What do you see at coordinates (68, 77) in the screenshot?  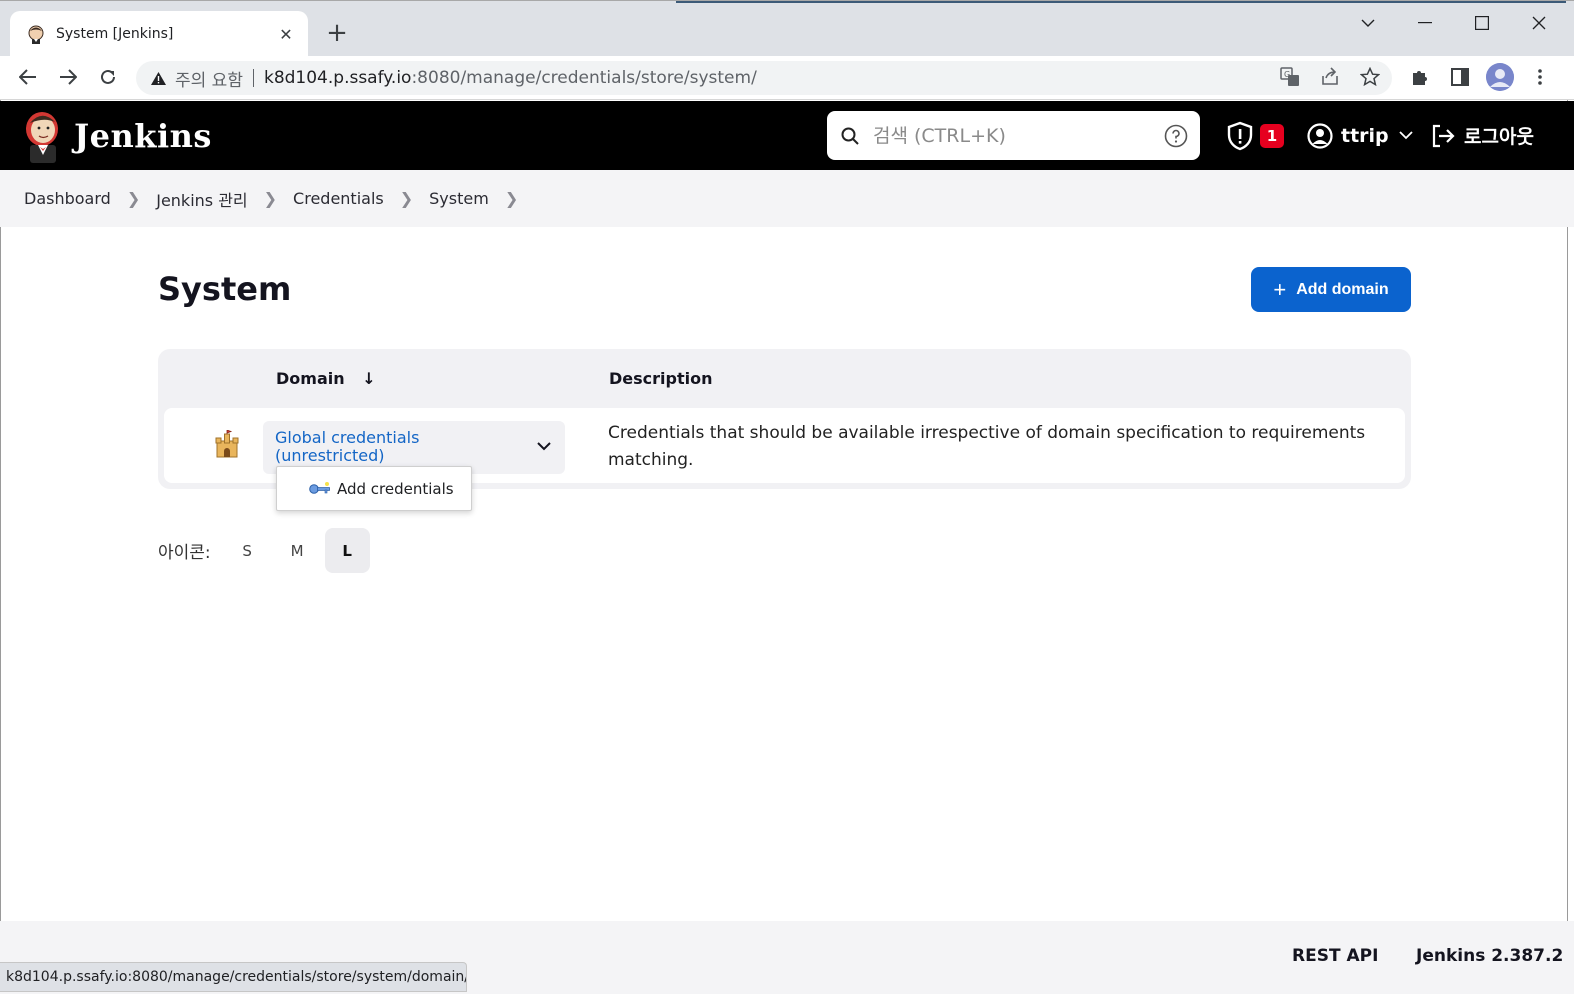 I see `forward-arrow-icon` at bounding box center [68, 77].